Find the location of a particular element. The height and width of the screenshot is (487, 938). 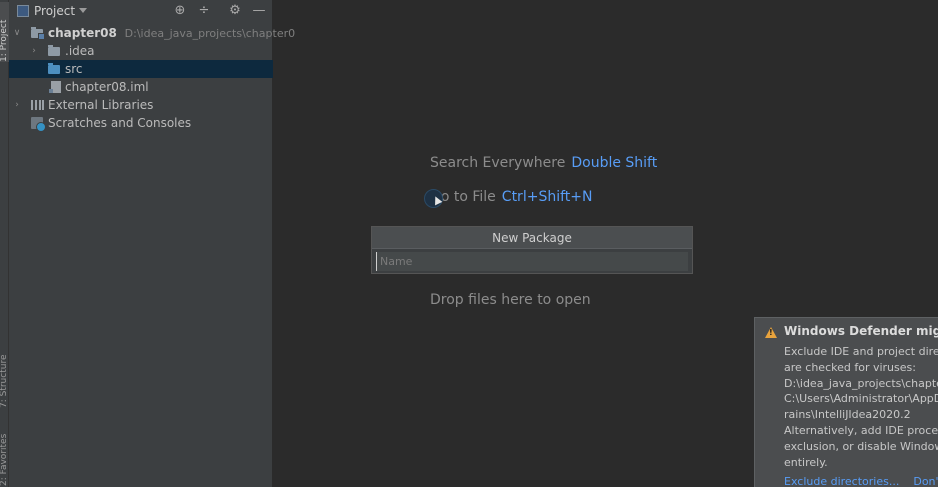

collapse-all-icon: ÷ is located at coordinates (204, 11).